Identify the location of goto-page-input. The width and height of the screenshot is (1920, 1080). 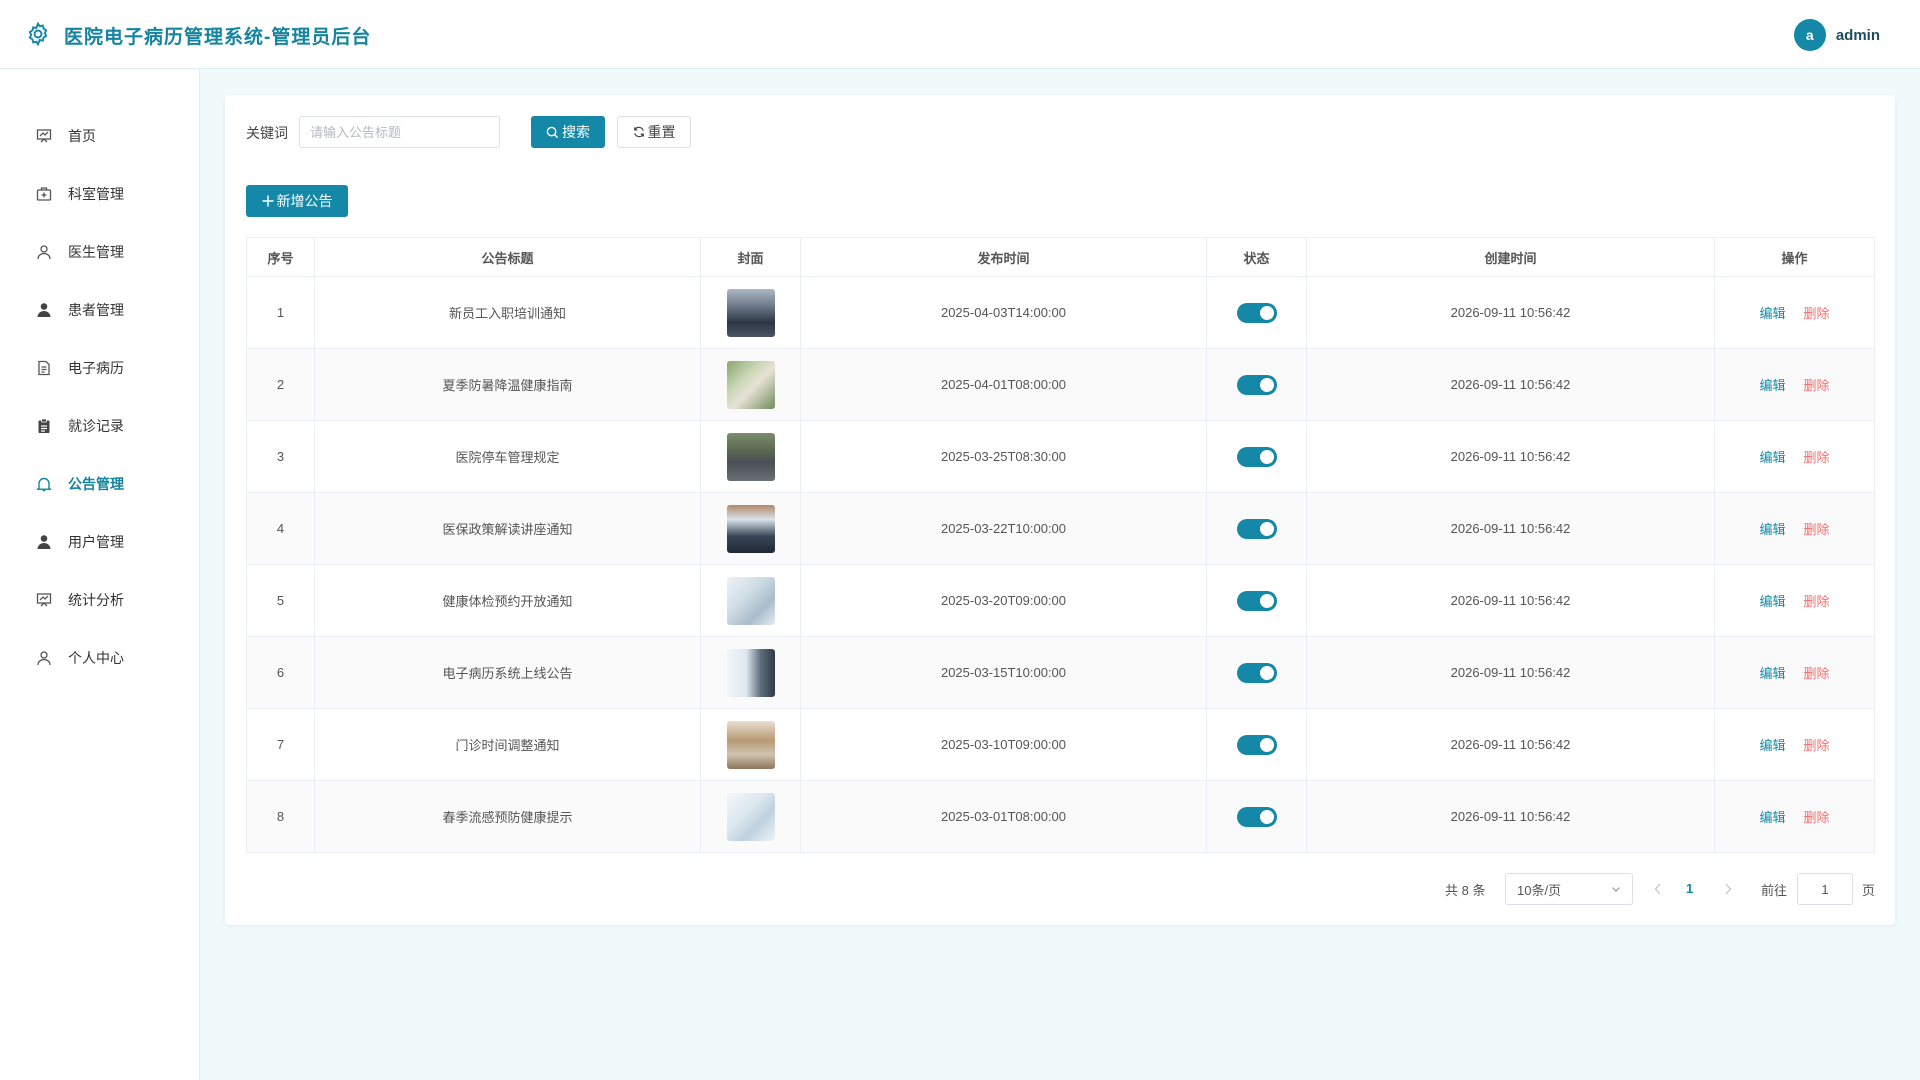
(1825, 889).